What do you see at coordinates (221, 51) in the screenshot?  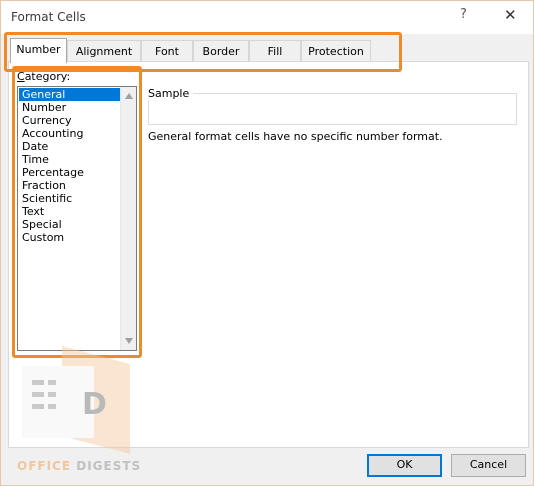 I see `tab-border: Border` at bounding box center [221, 51].